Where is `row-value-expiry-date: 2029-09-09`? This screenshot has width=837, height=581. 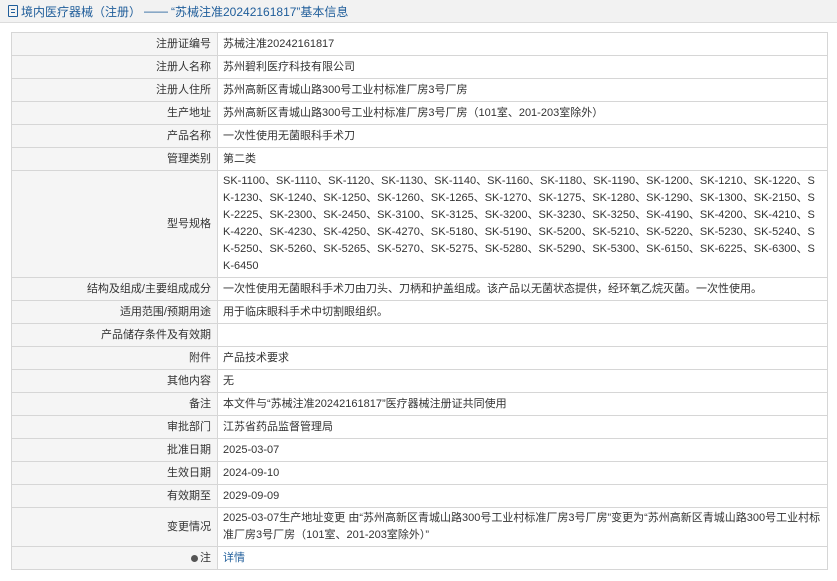
row-value-expiry-date: 2029-09-09 is located at coordinates (522, 496).